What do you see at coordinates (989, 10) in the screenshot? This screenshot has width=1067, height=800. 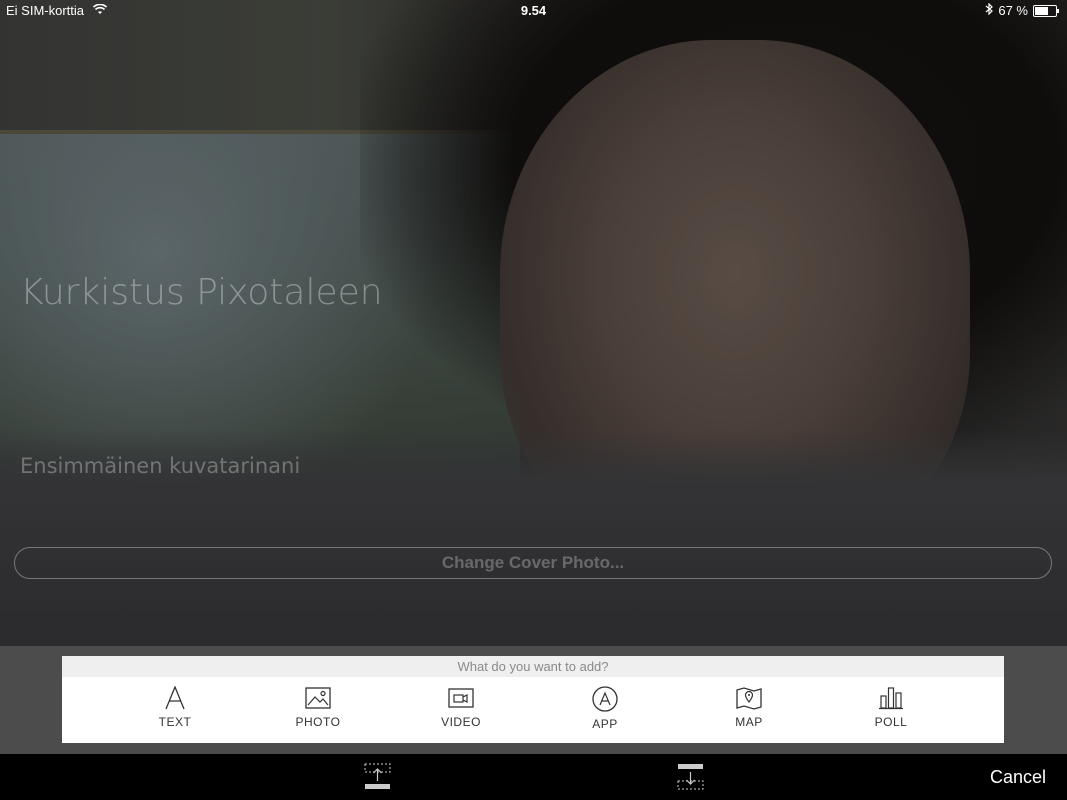 I see `bluetooth-icon` at bounding box center [989, 10].